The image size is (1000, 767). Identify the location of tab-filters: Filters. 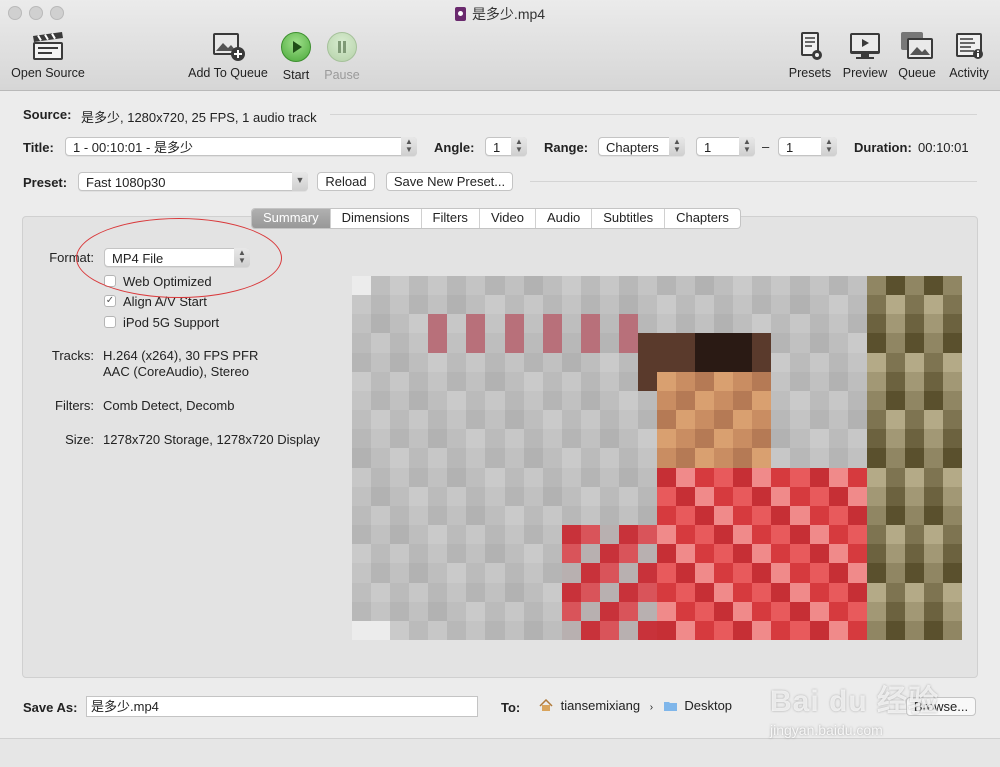
(451, 218).